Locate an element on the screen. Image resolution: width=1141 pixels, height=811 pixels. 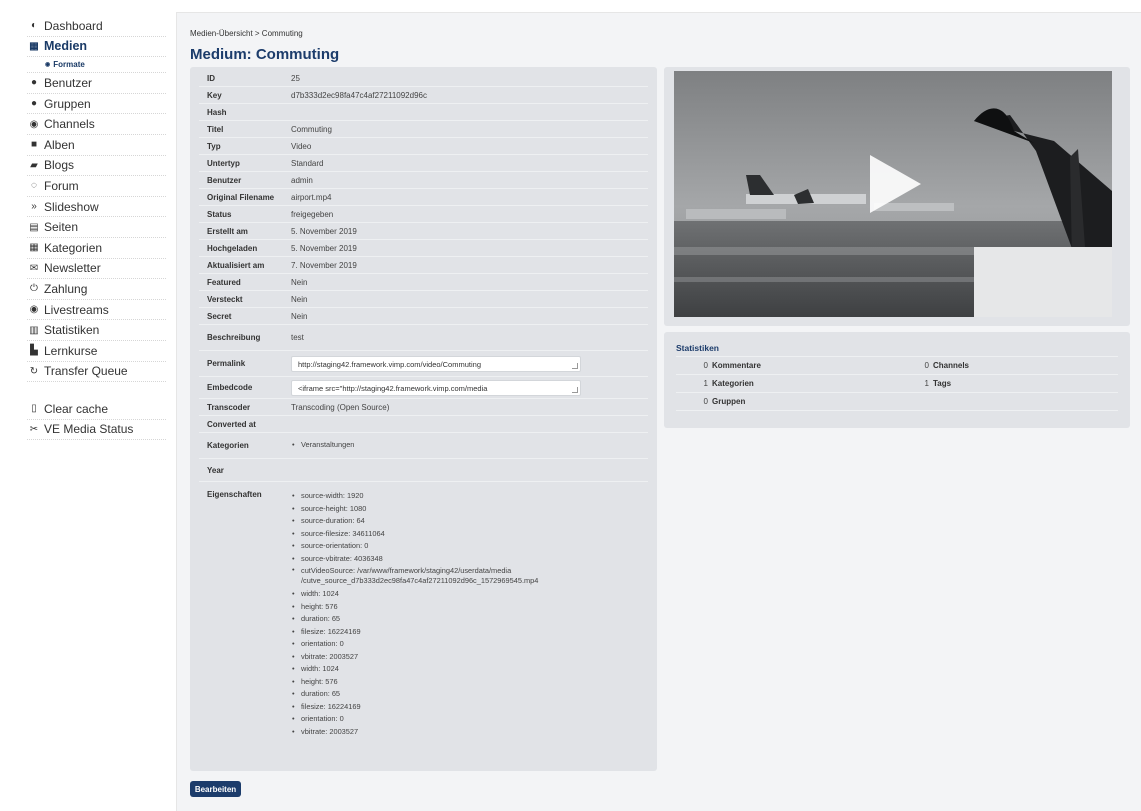
sidebar-item-medien: ▦ Medien is located at coordinates (96, 47).